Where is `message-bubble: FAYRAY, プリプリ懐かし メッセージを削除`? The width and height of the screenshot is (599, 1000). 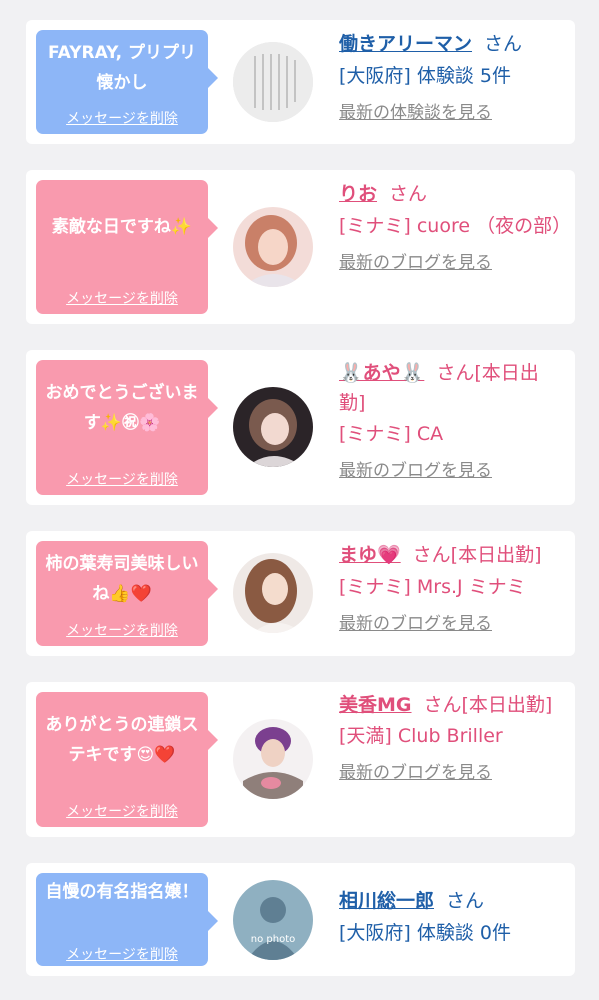 message-bubble: FAYRAY, プリプリ懐かし メッセージを削除 is located at coordinates (127, 82).